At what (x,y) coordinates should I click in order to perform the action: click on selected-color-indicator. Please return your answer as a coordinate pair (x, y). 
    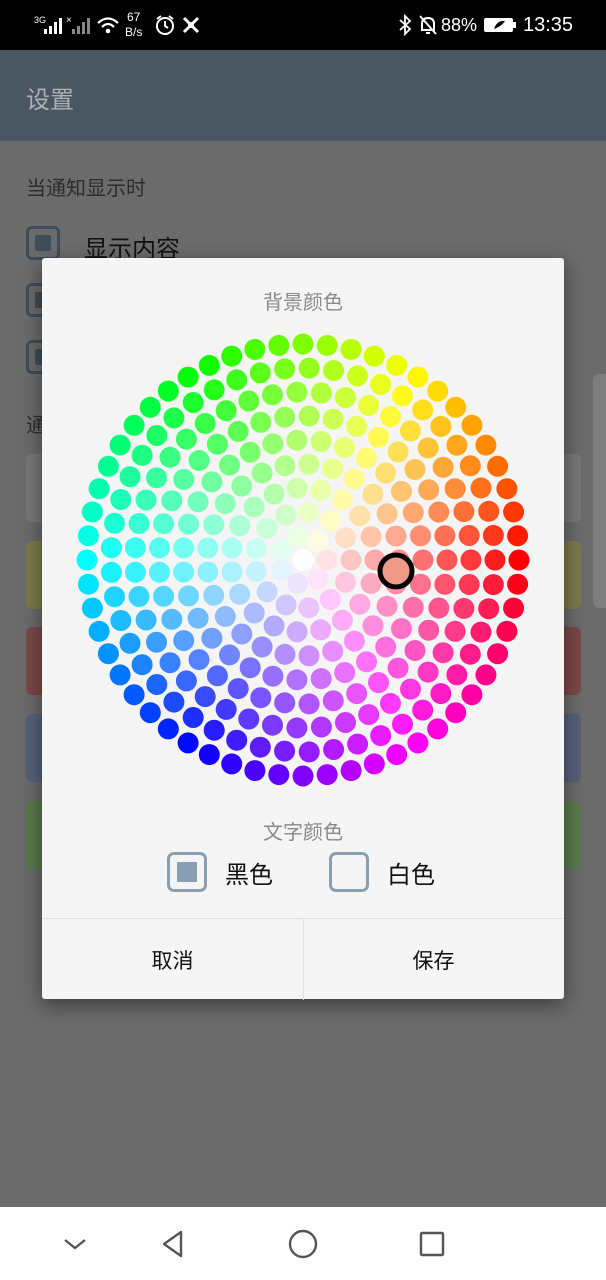
    Looking at the image, I should click on (396, 571).